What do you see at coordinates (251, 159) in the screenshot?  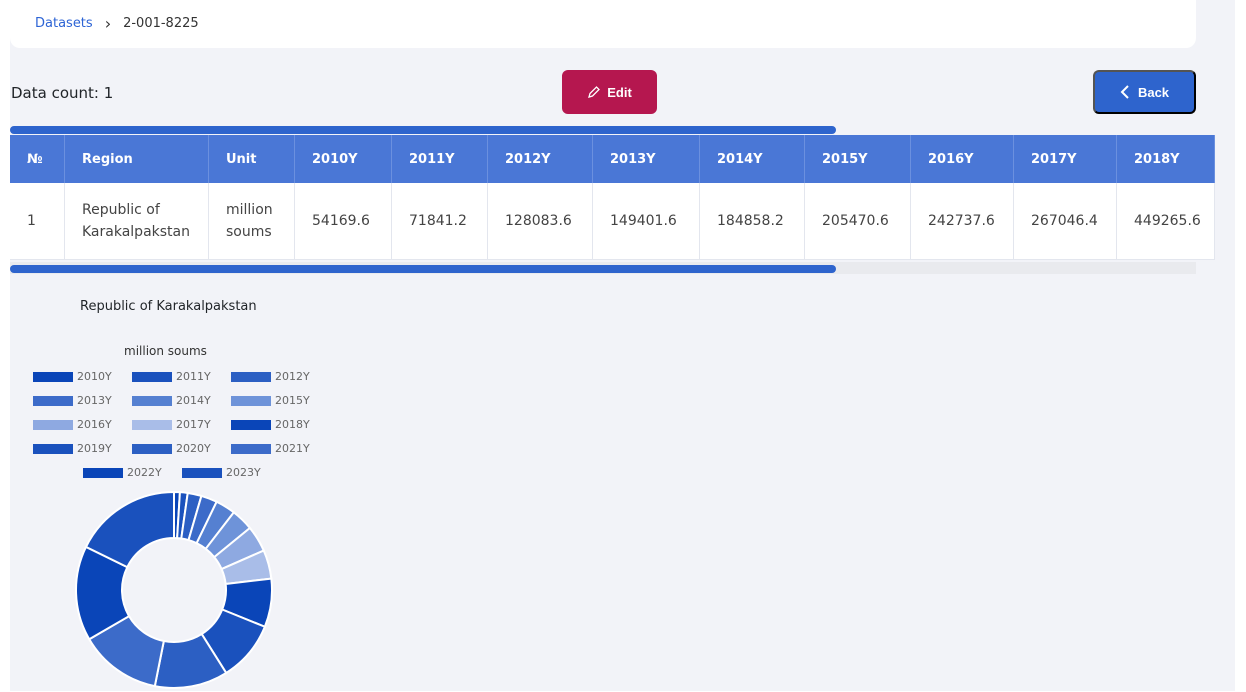 I see `column-header: Unit` at bounding box center [251, 159].